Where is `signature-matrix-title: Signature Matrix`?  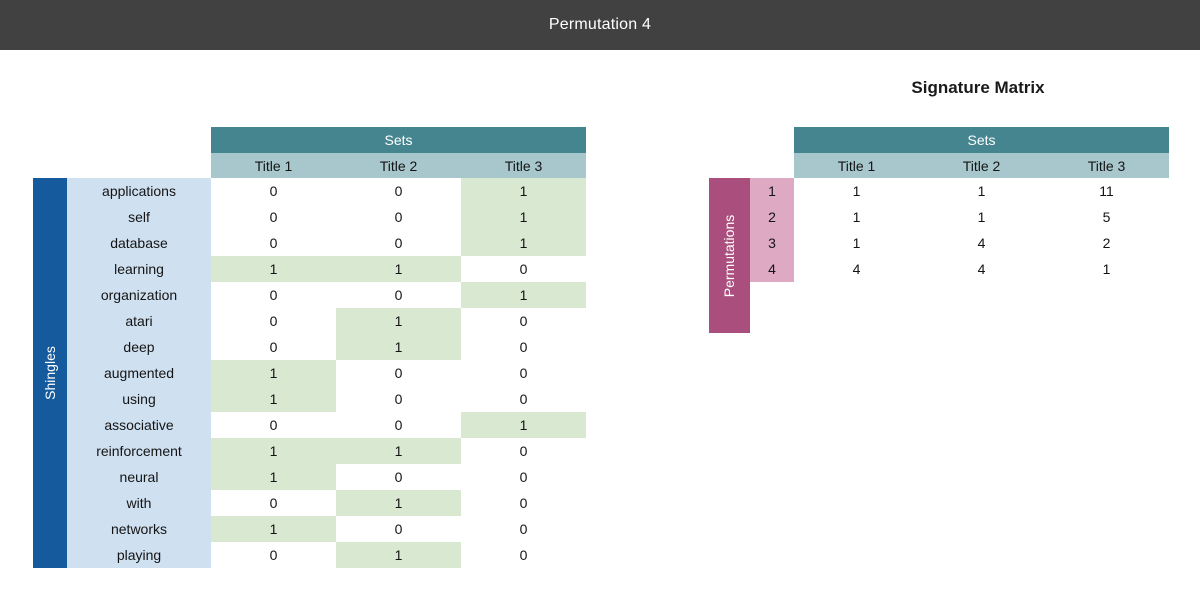
signature-matrix-title: Signature Matrix is located at coordinates (978, 87).